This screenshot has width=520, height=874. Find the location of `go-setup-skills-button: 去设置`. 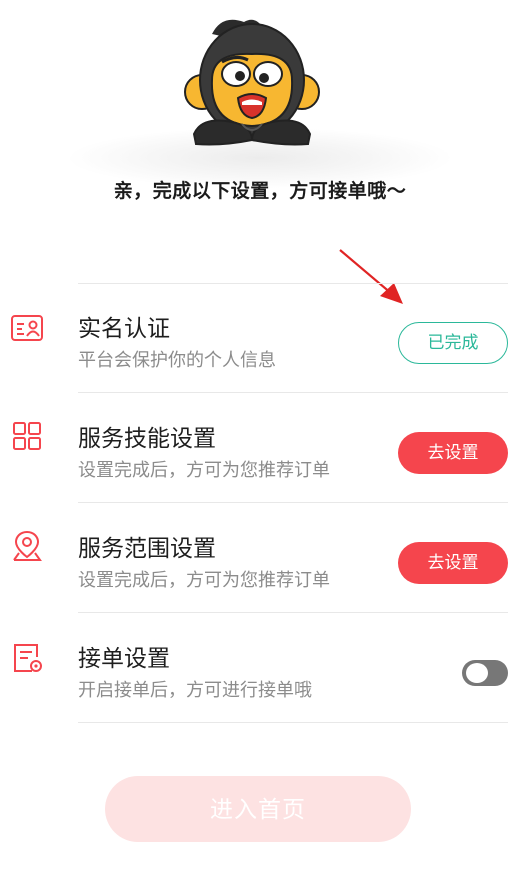

go-setup-skills-button: 去设置 is located at coordinates (453, 453).